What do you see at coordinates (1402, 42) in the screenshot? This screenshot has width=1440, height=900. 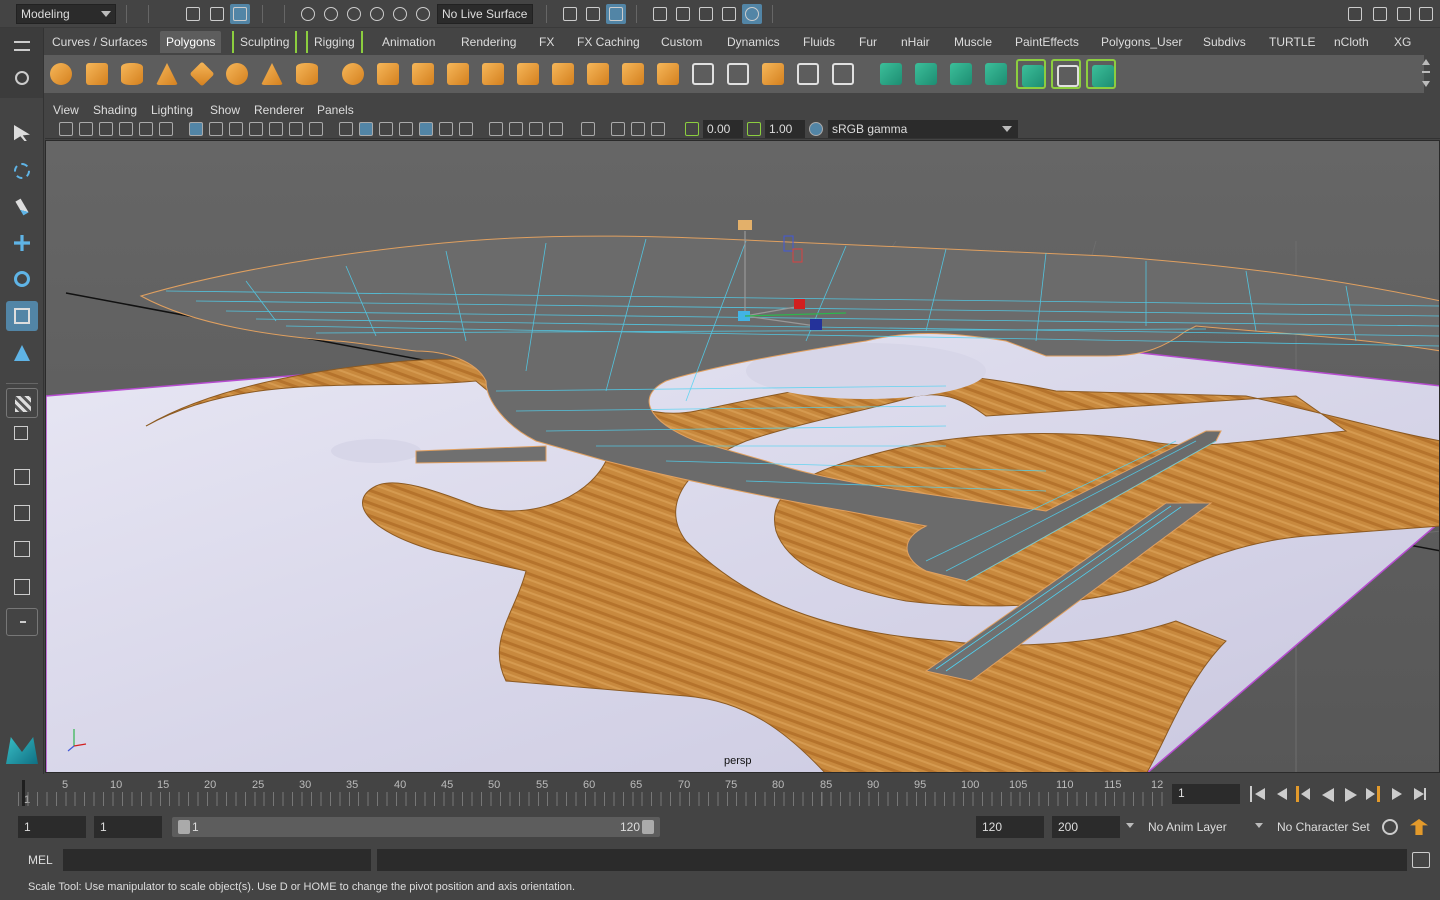 I see `tab-xgen: XG` at bounding box center [1402, 42].